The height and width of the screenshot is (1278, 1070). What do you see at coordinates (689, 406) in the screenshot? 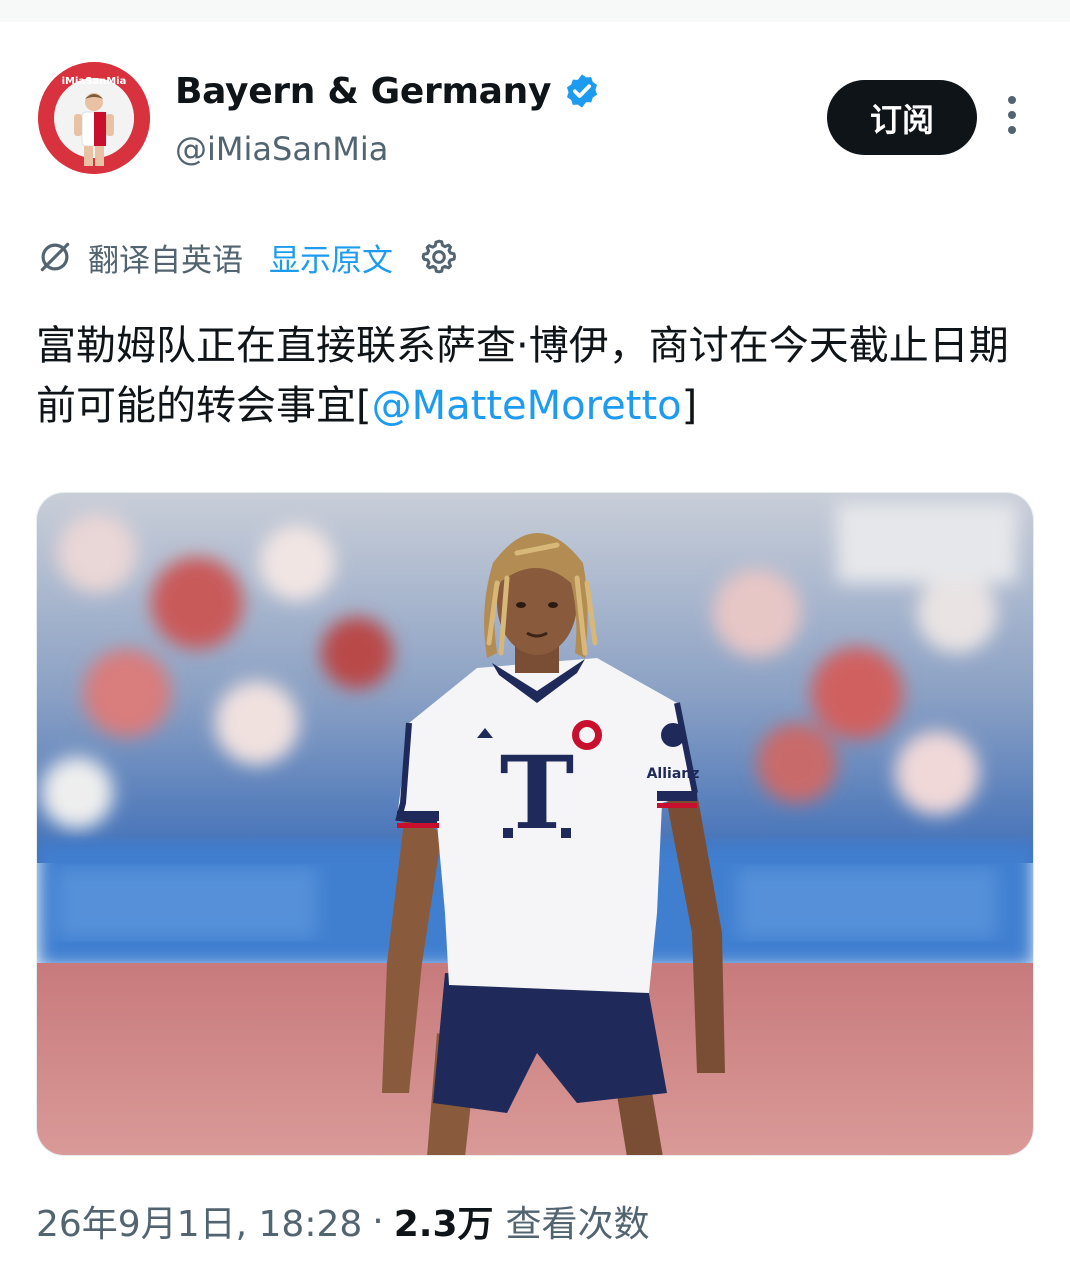
I see `tweet-body-end: ]` at bounding box center [689, 406].